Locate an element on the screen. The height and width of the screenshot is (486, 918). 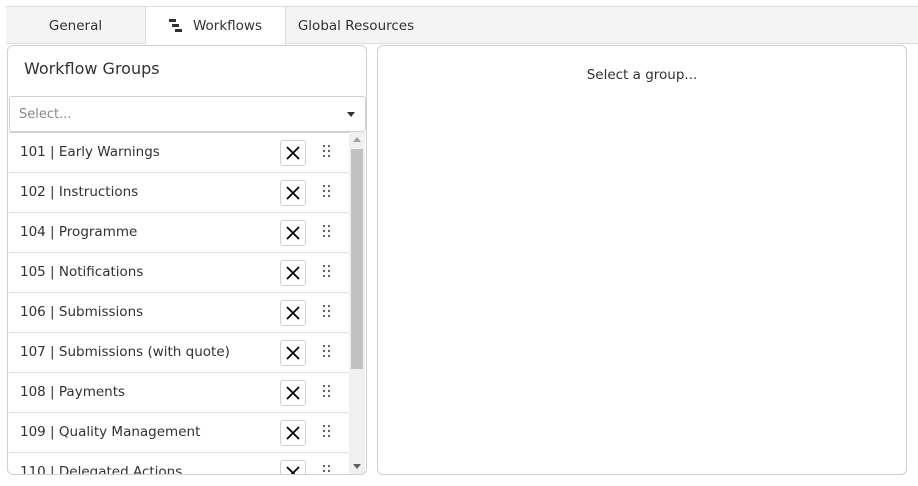
list-item-label: 106 | Submissions is located at coordinates (82, 312).